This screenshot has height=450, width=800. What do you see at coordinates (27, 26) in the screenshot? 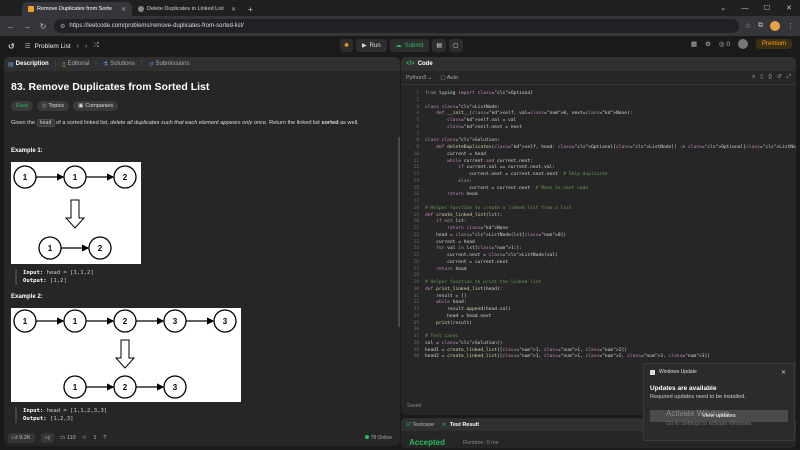
I see `forward-arrow-icon: →` at bounding box center [27, 26].